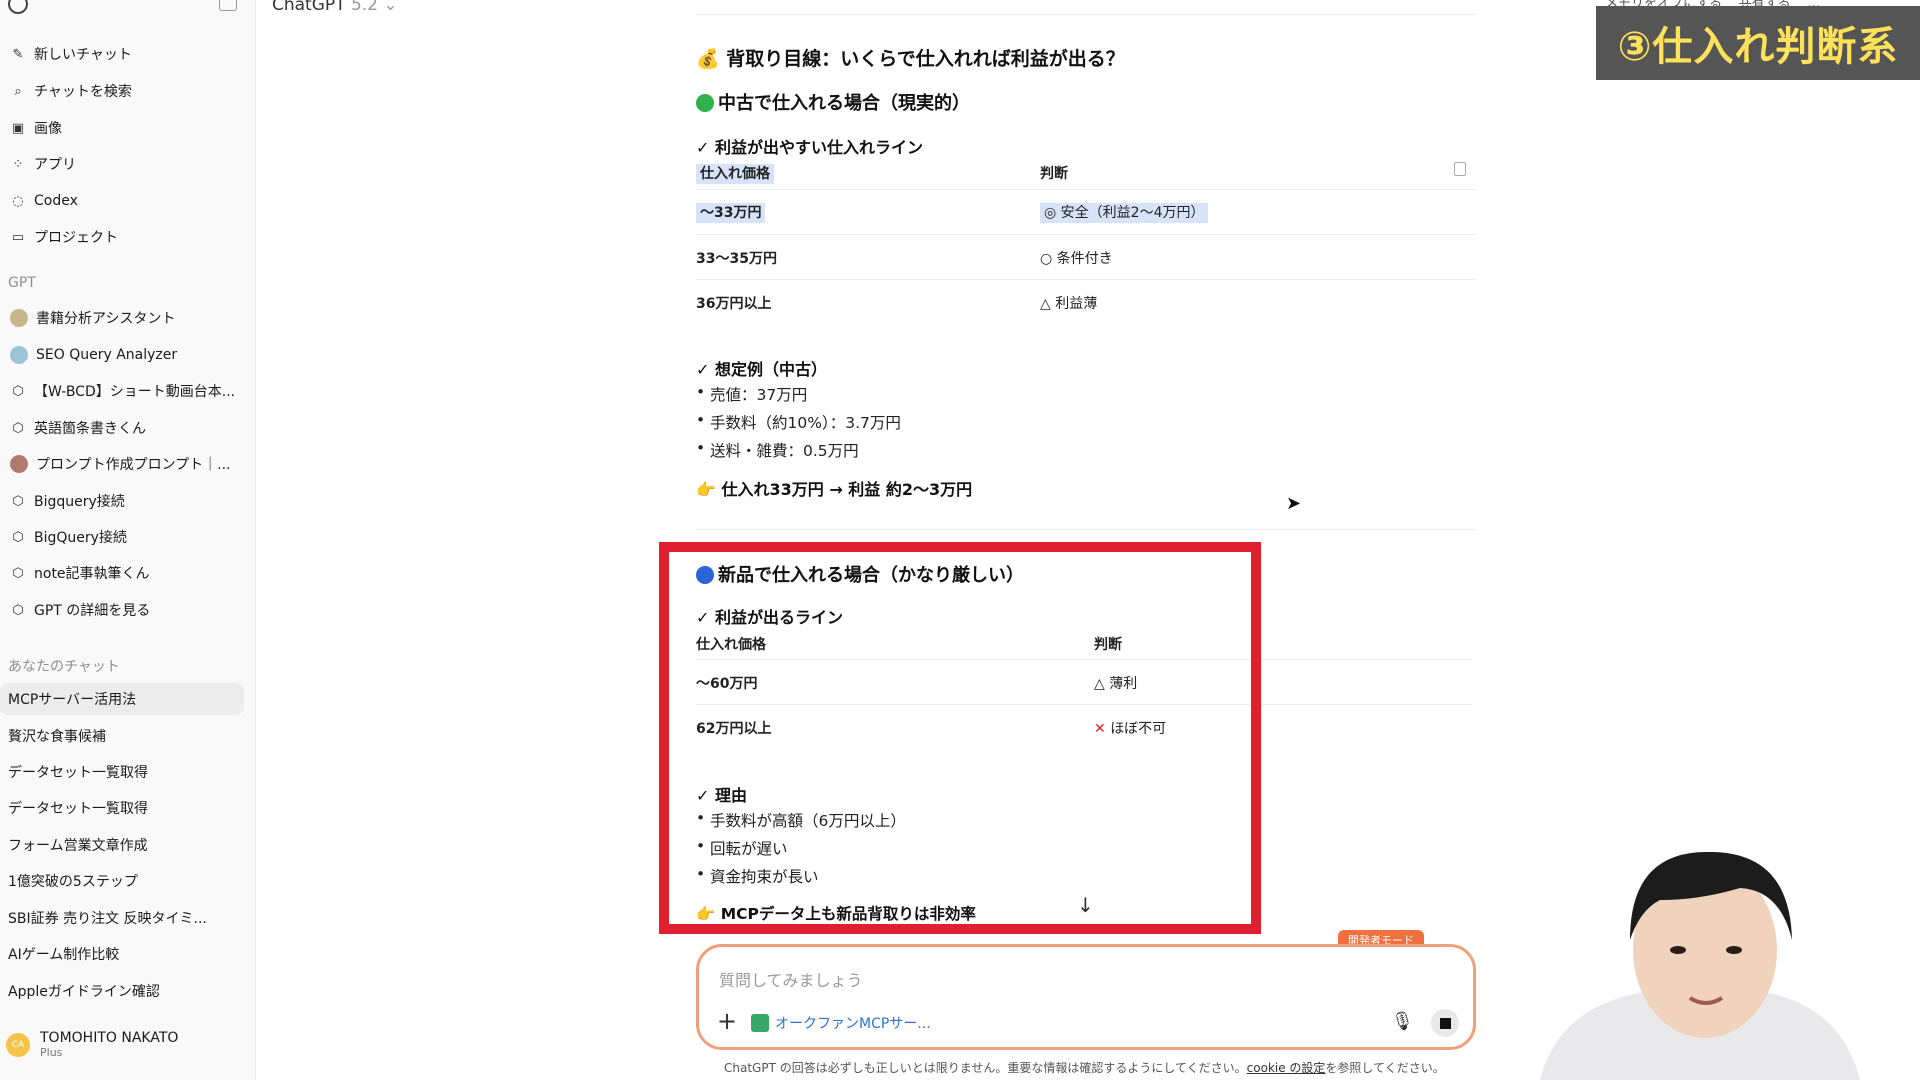 The width and height of the screenshot is (1920, 1080). What do you see at coordinates (57, 737) in the screenshot?
I see `chat-item-label: 贅沢な食事候補` at bounding box center [57, 737].